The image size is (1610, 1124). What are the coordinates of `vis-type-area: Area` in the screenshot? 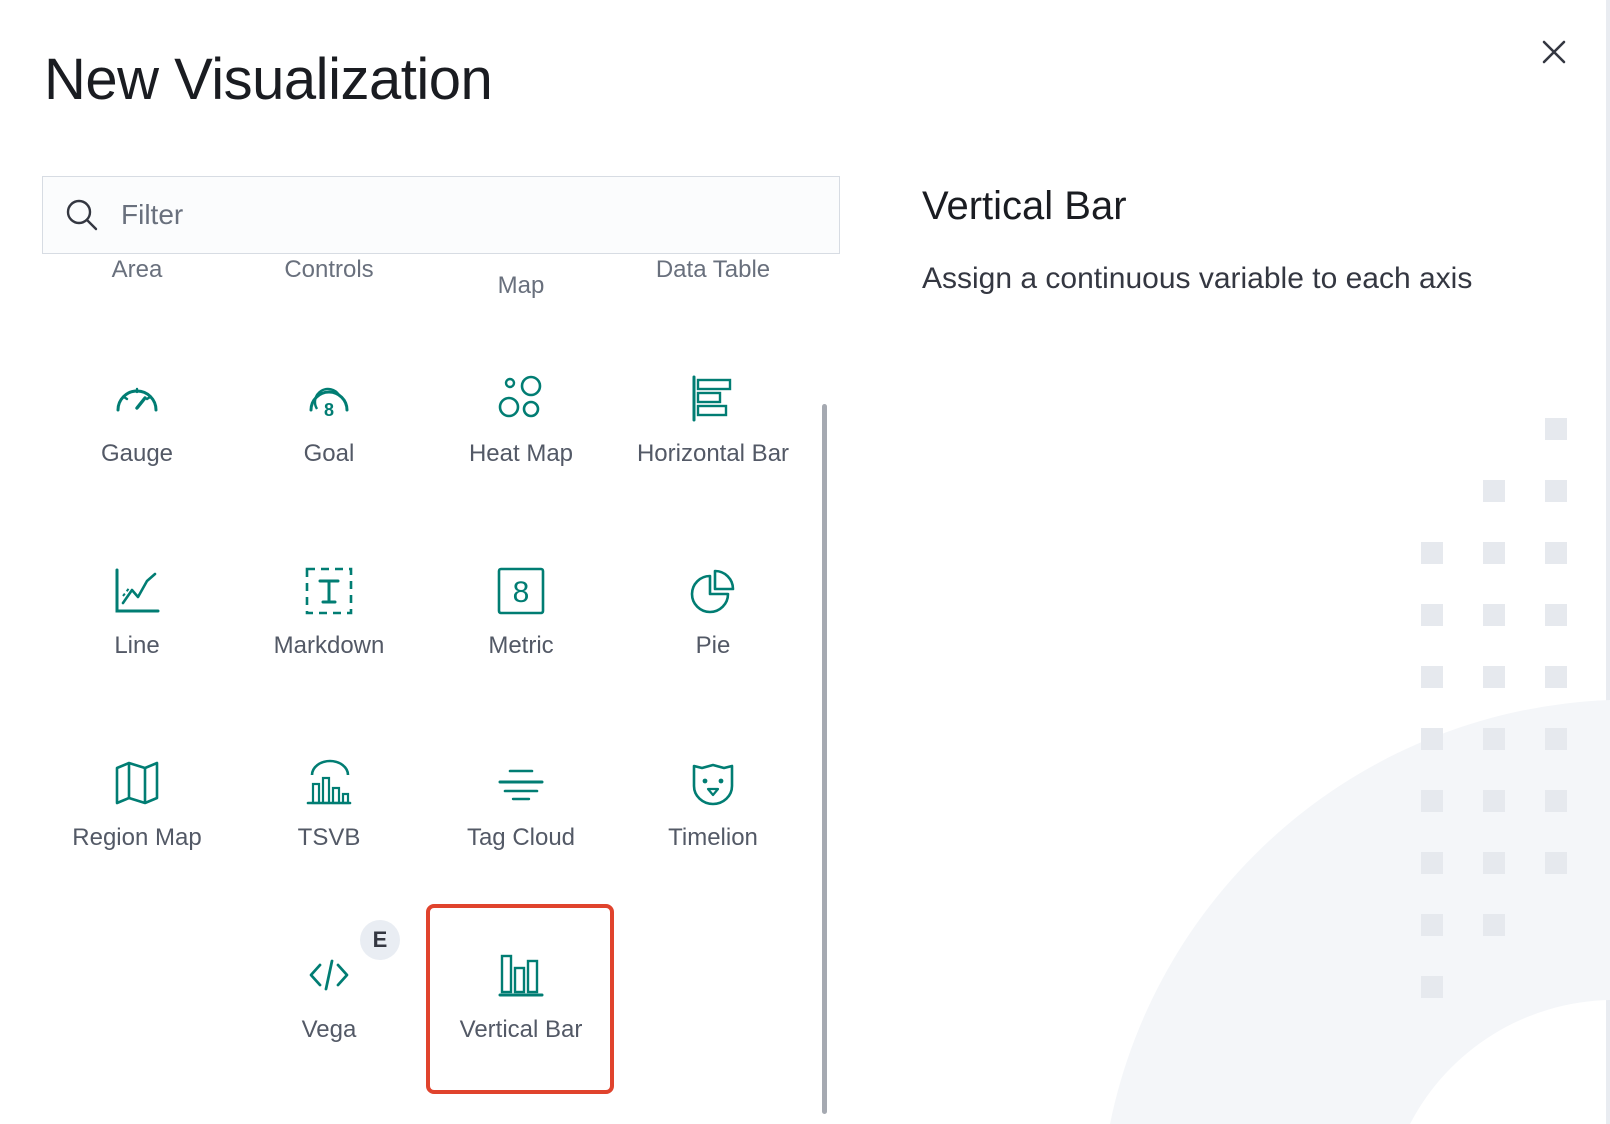 It's located at (137, 313).